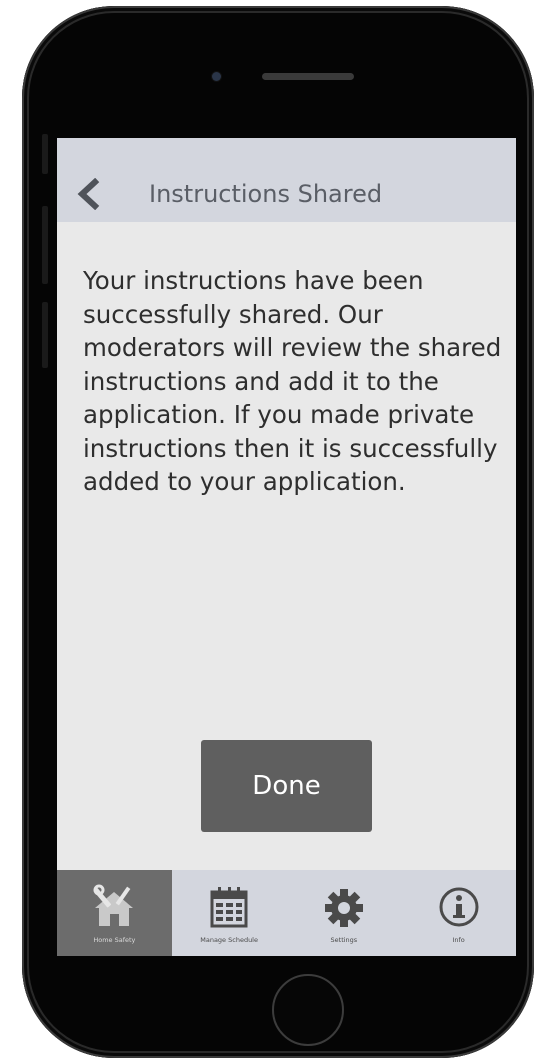 Image resolution: width=536 pixels, height=1061 pixels. I want to click on tab-label: Manage Schedule, so click(229, 940).